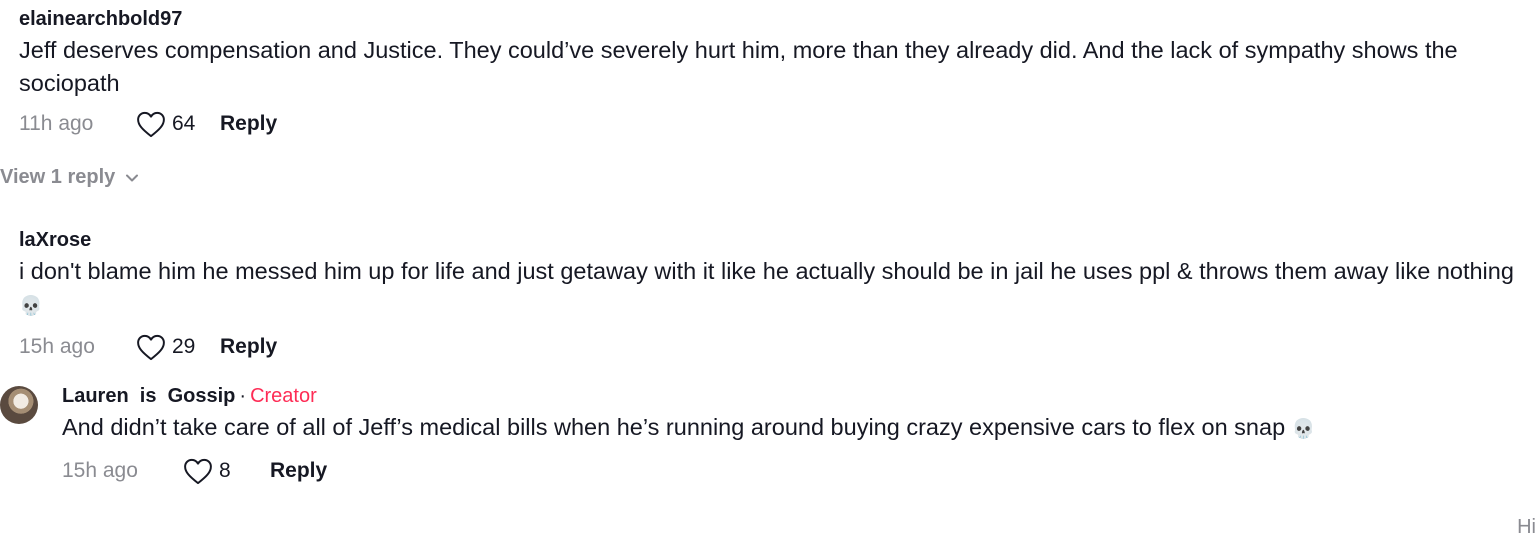 The width and height of the screenshot is (1536, 545). What do you see at coordinates (767, 19) in the screenshot?
I see `comment-username: elainearchbold97` at bounding box center [767, 19].